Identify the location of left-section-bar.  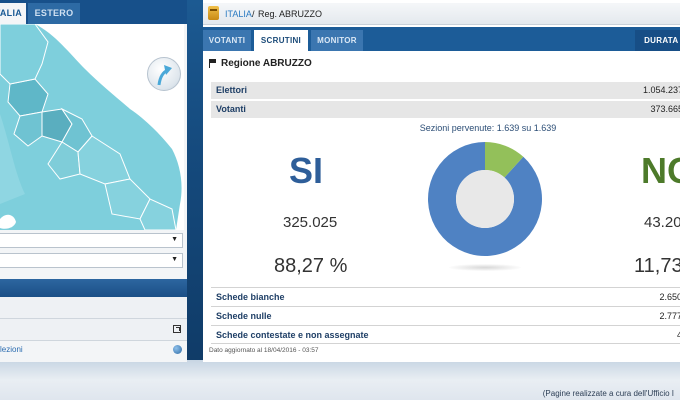
(93, 288).